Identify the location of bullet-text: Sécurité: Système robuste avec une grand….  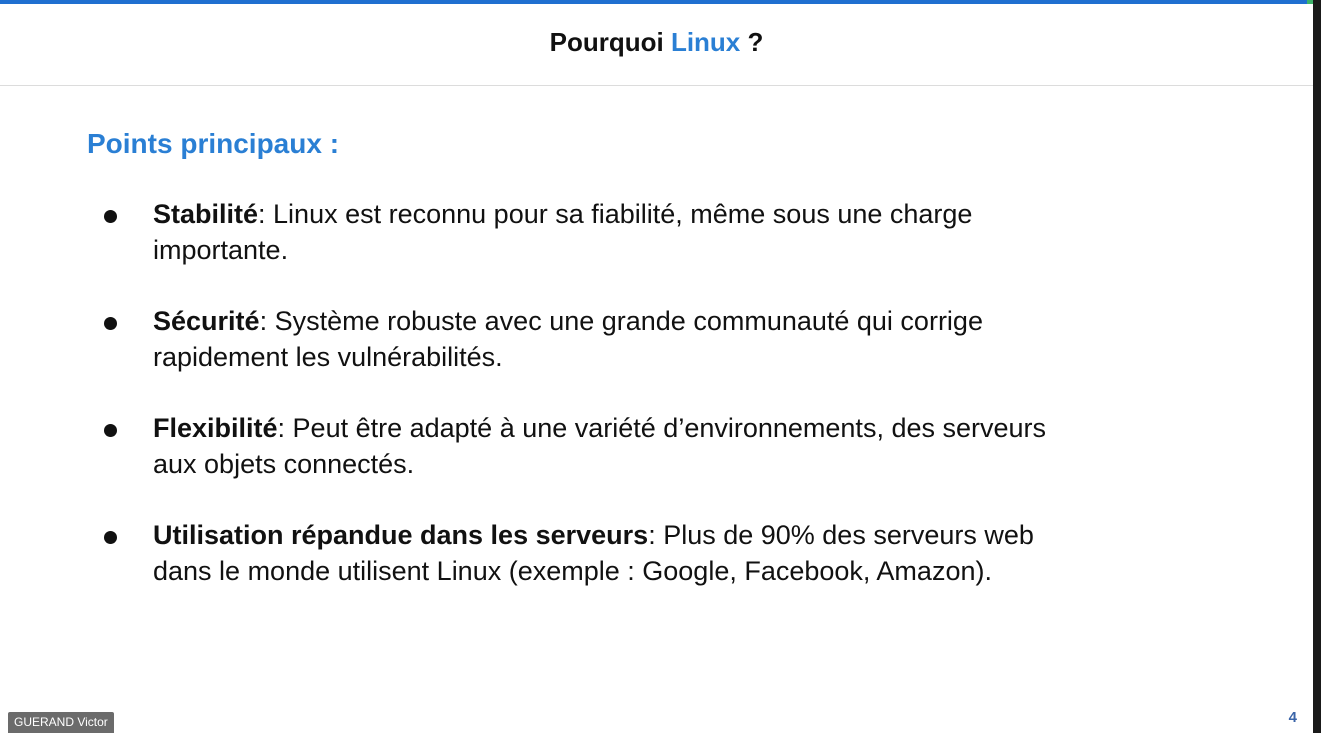
(618, 339).